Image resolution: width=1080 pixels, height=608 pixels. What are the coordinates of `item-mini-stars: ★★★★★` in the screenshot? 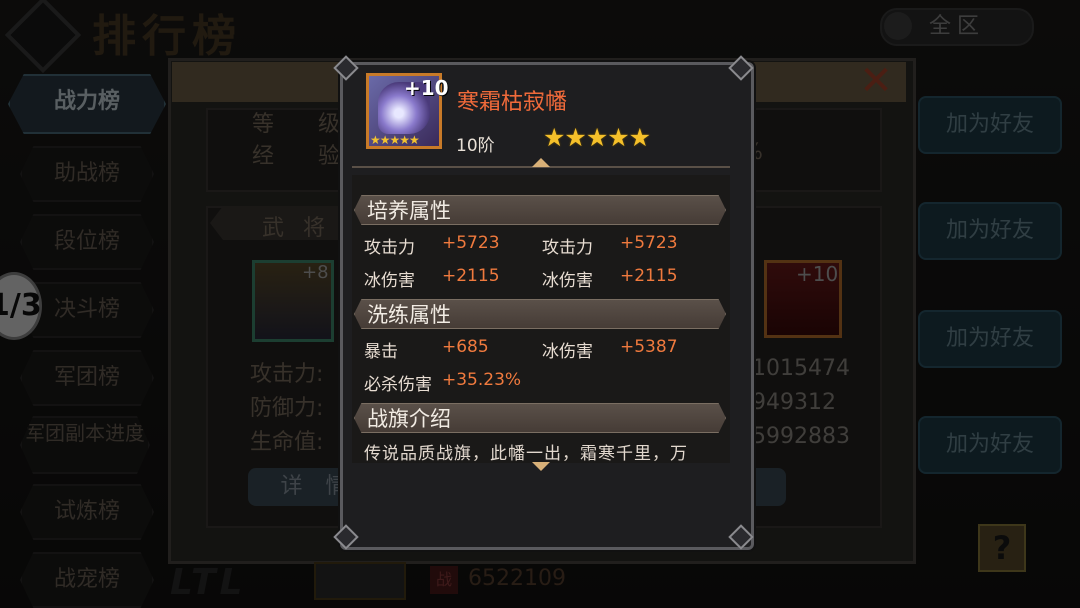 It's located at (395, 140).